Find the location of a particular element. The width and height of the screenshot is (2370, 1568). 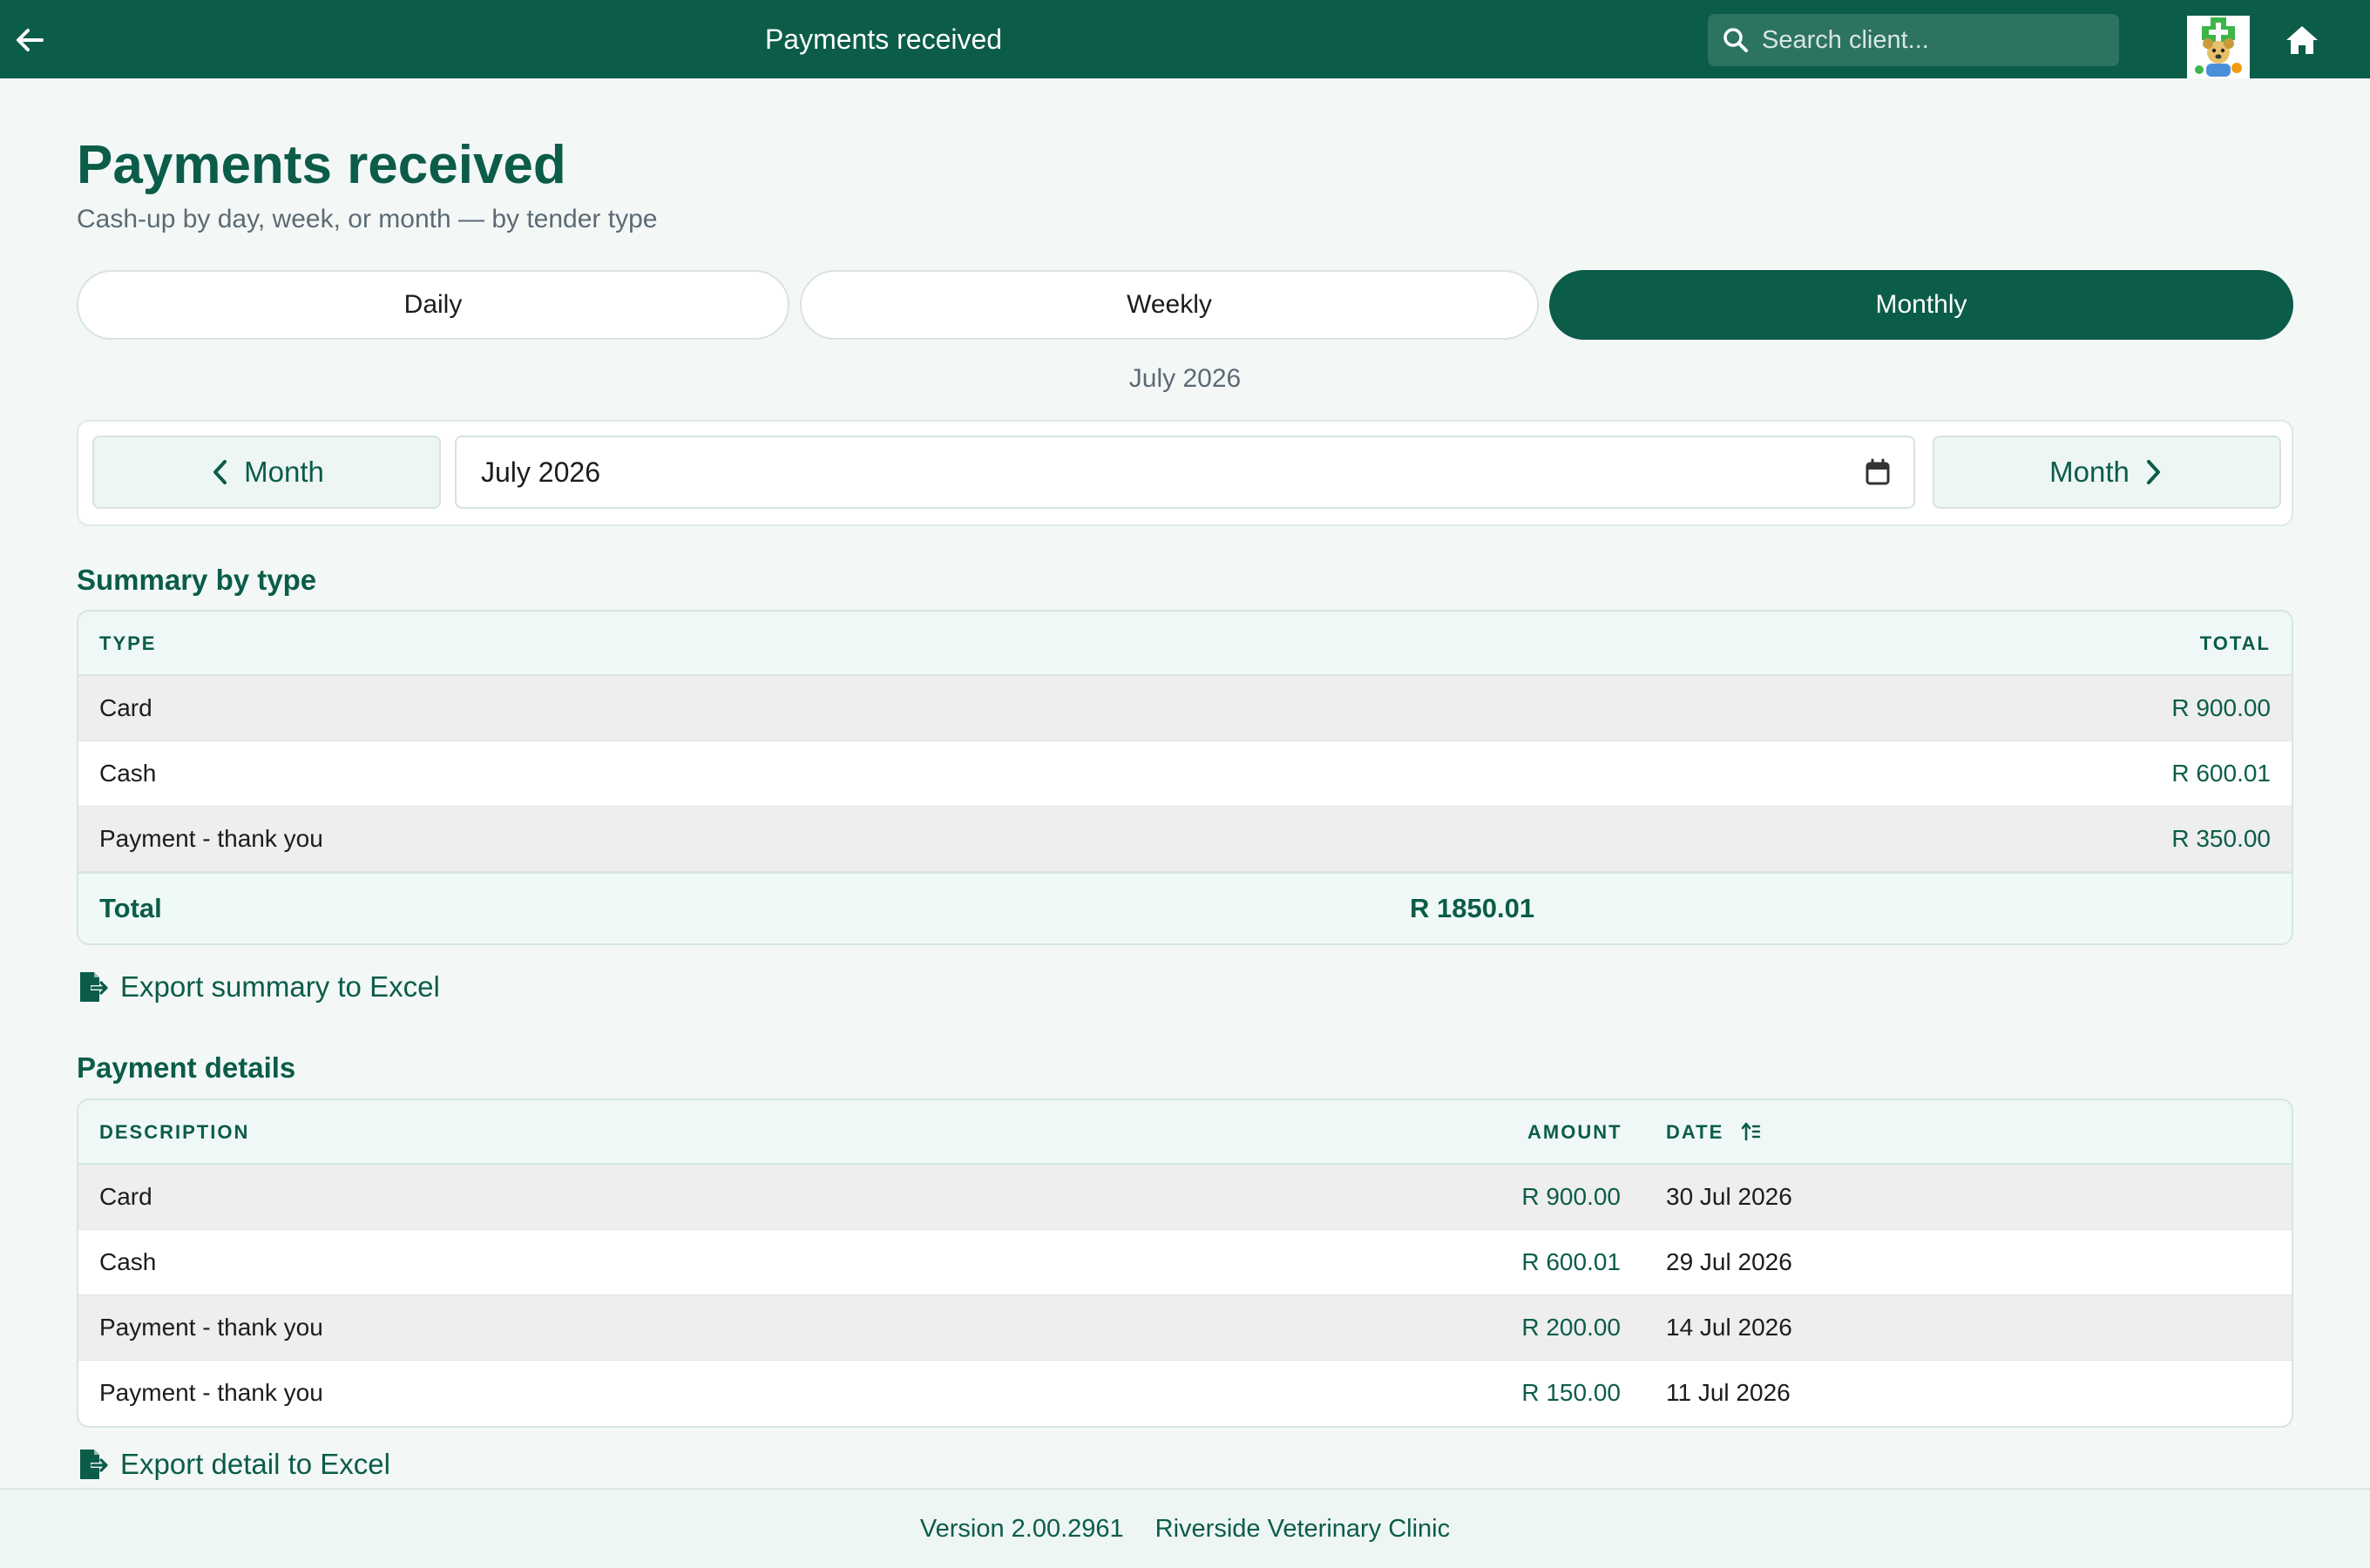

details-table-header: DESCRIPTION AMOUNT DATE is located at coordinates (1185, 1132).